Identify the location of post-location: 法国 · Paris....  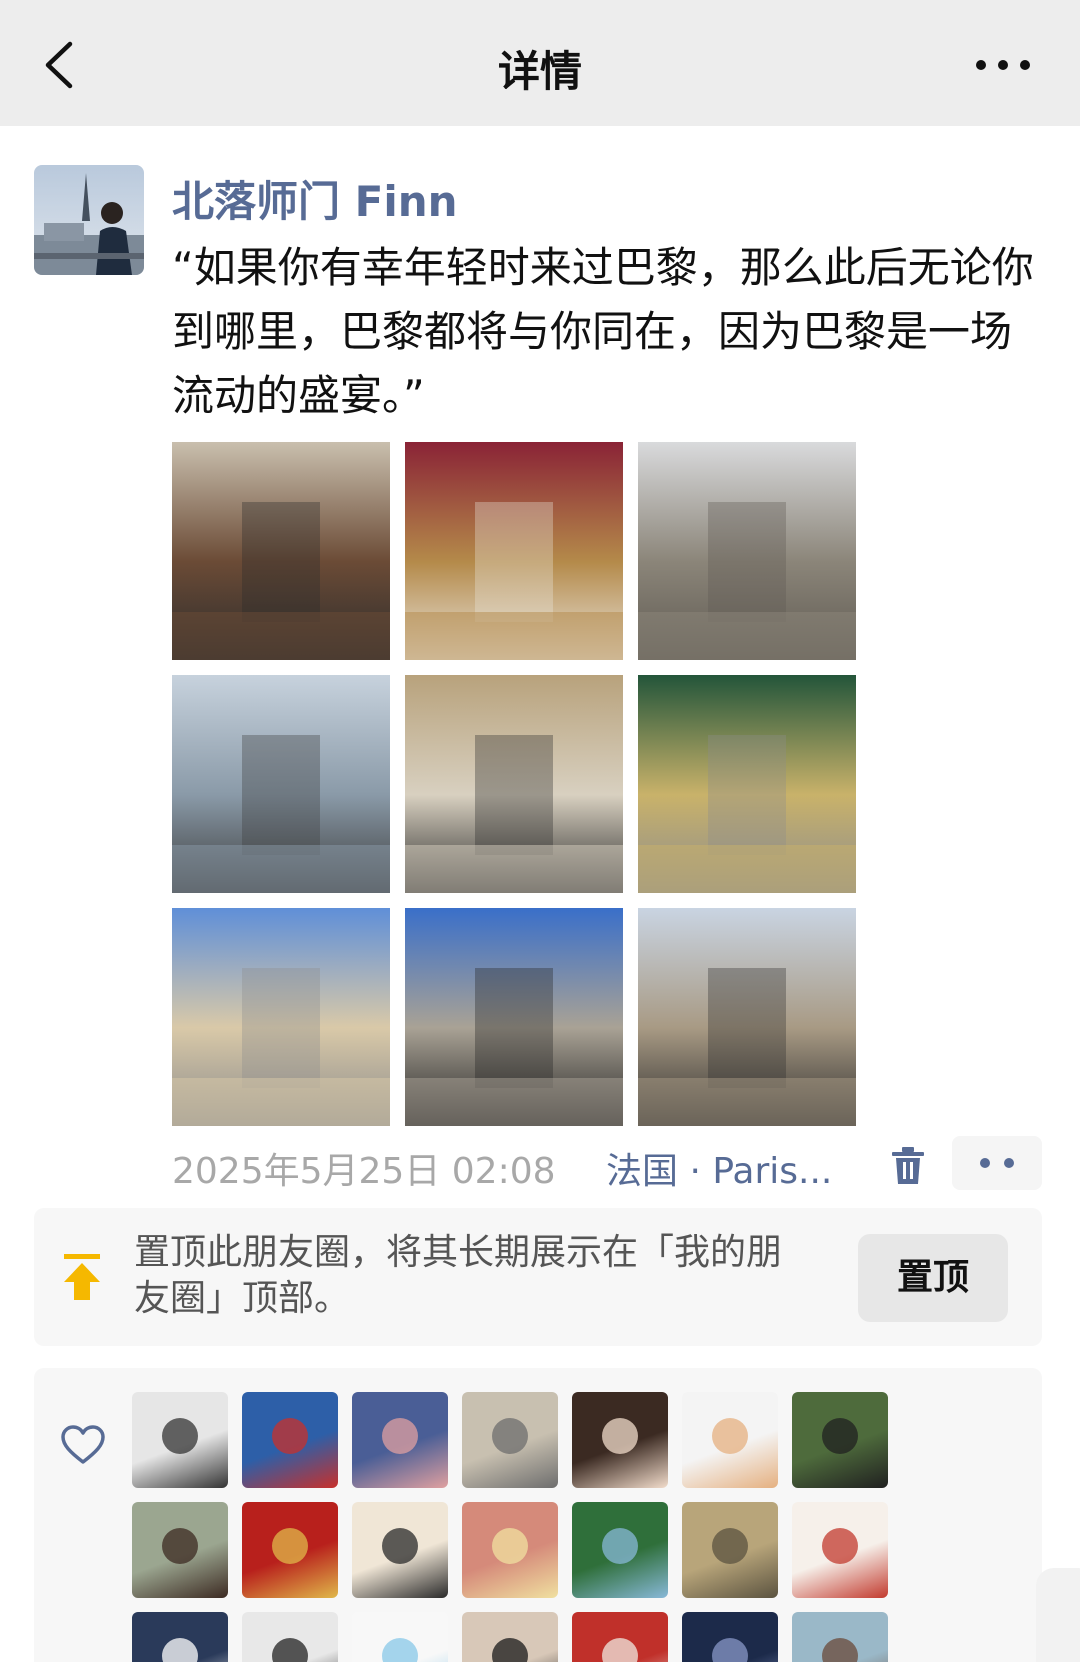
(719, 1168).